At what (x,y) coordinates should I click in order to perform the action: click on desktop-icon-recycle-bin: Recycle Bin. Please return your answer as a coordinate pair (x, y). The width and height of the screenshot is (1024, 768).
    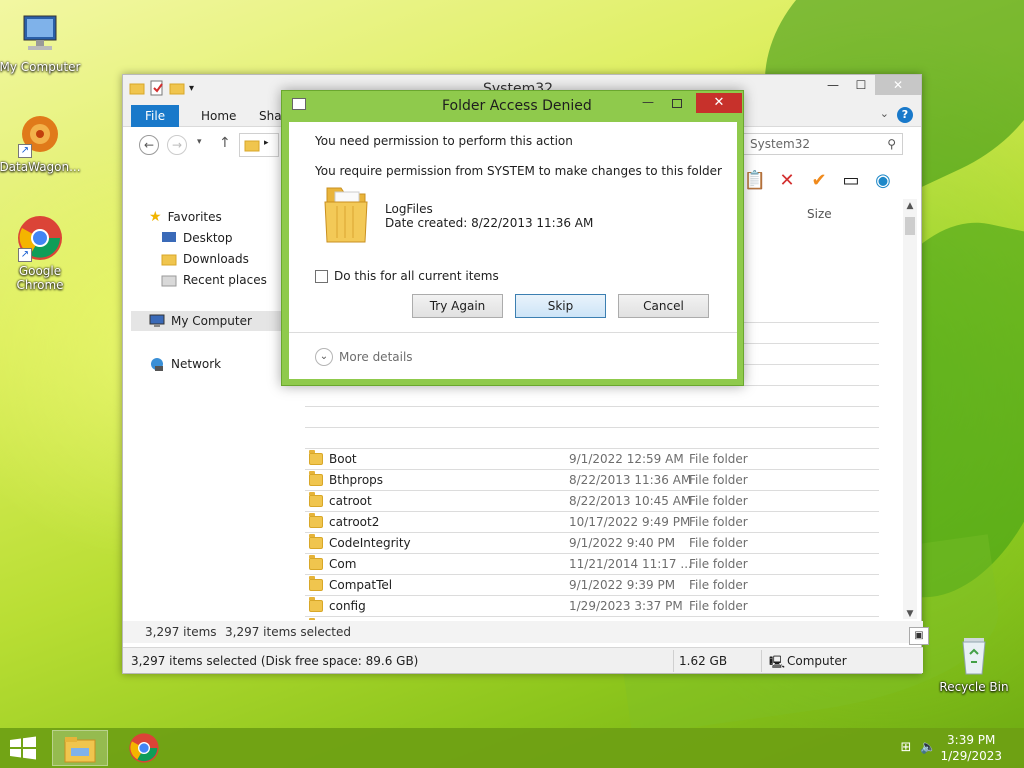
    Looking at the image, I should click on (974, 662).